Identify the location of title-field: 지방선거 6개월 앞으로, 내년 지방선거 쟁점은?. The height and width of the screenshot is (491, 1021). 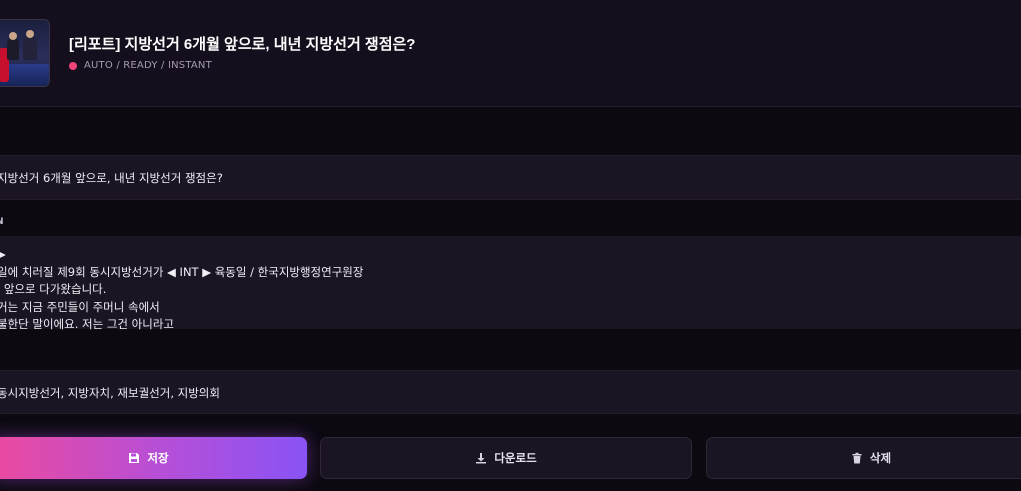
(510, 177).